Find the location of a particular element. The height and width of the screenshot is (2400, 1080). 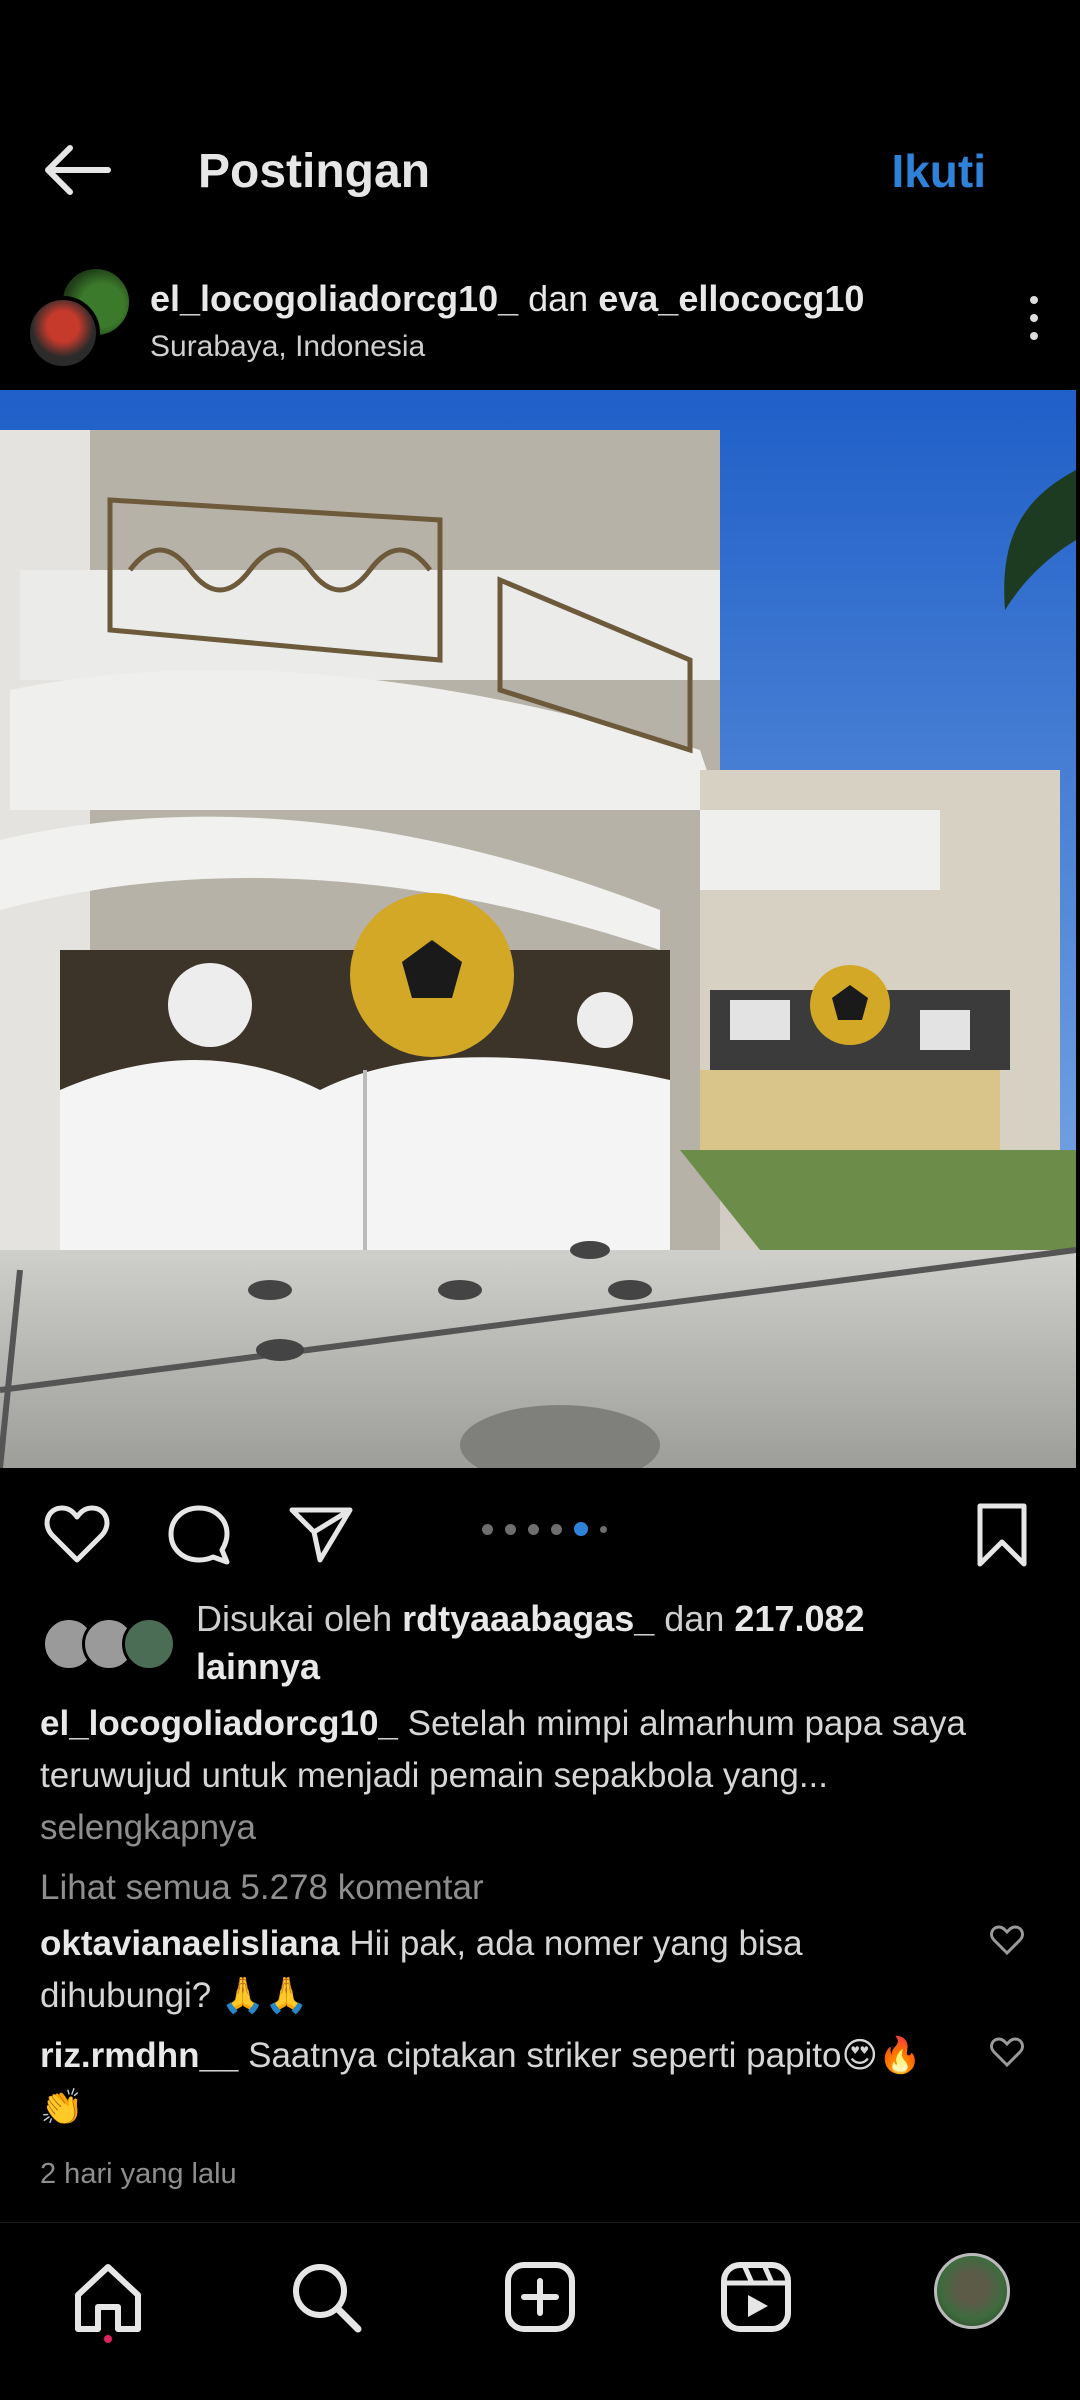

liker-username: rdtyaaabagas_ is located at coordinates (528, 1618).